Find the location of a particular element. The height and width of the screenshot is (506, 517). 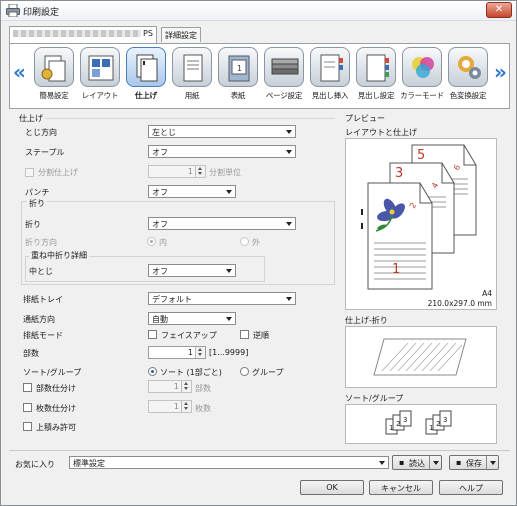

feature-paper: 用紙 is located at coordinates (192, 76).